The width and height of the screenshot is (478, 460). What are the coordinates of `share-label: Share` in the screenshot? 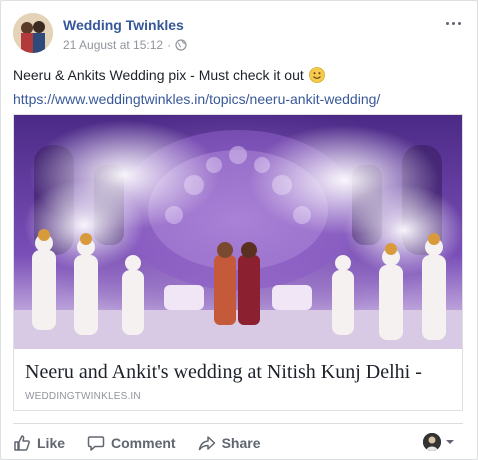 It's located at (241, 443).